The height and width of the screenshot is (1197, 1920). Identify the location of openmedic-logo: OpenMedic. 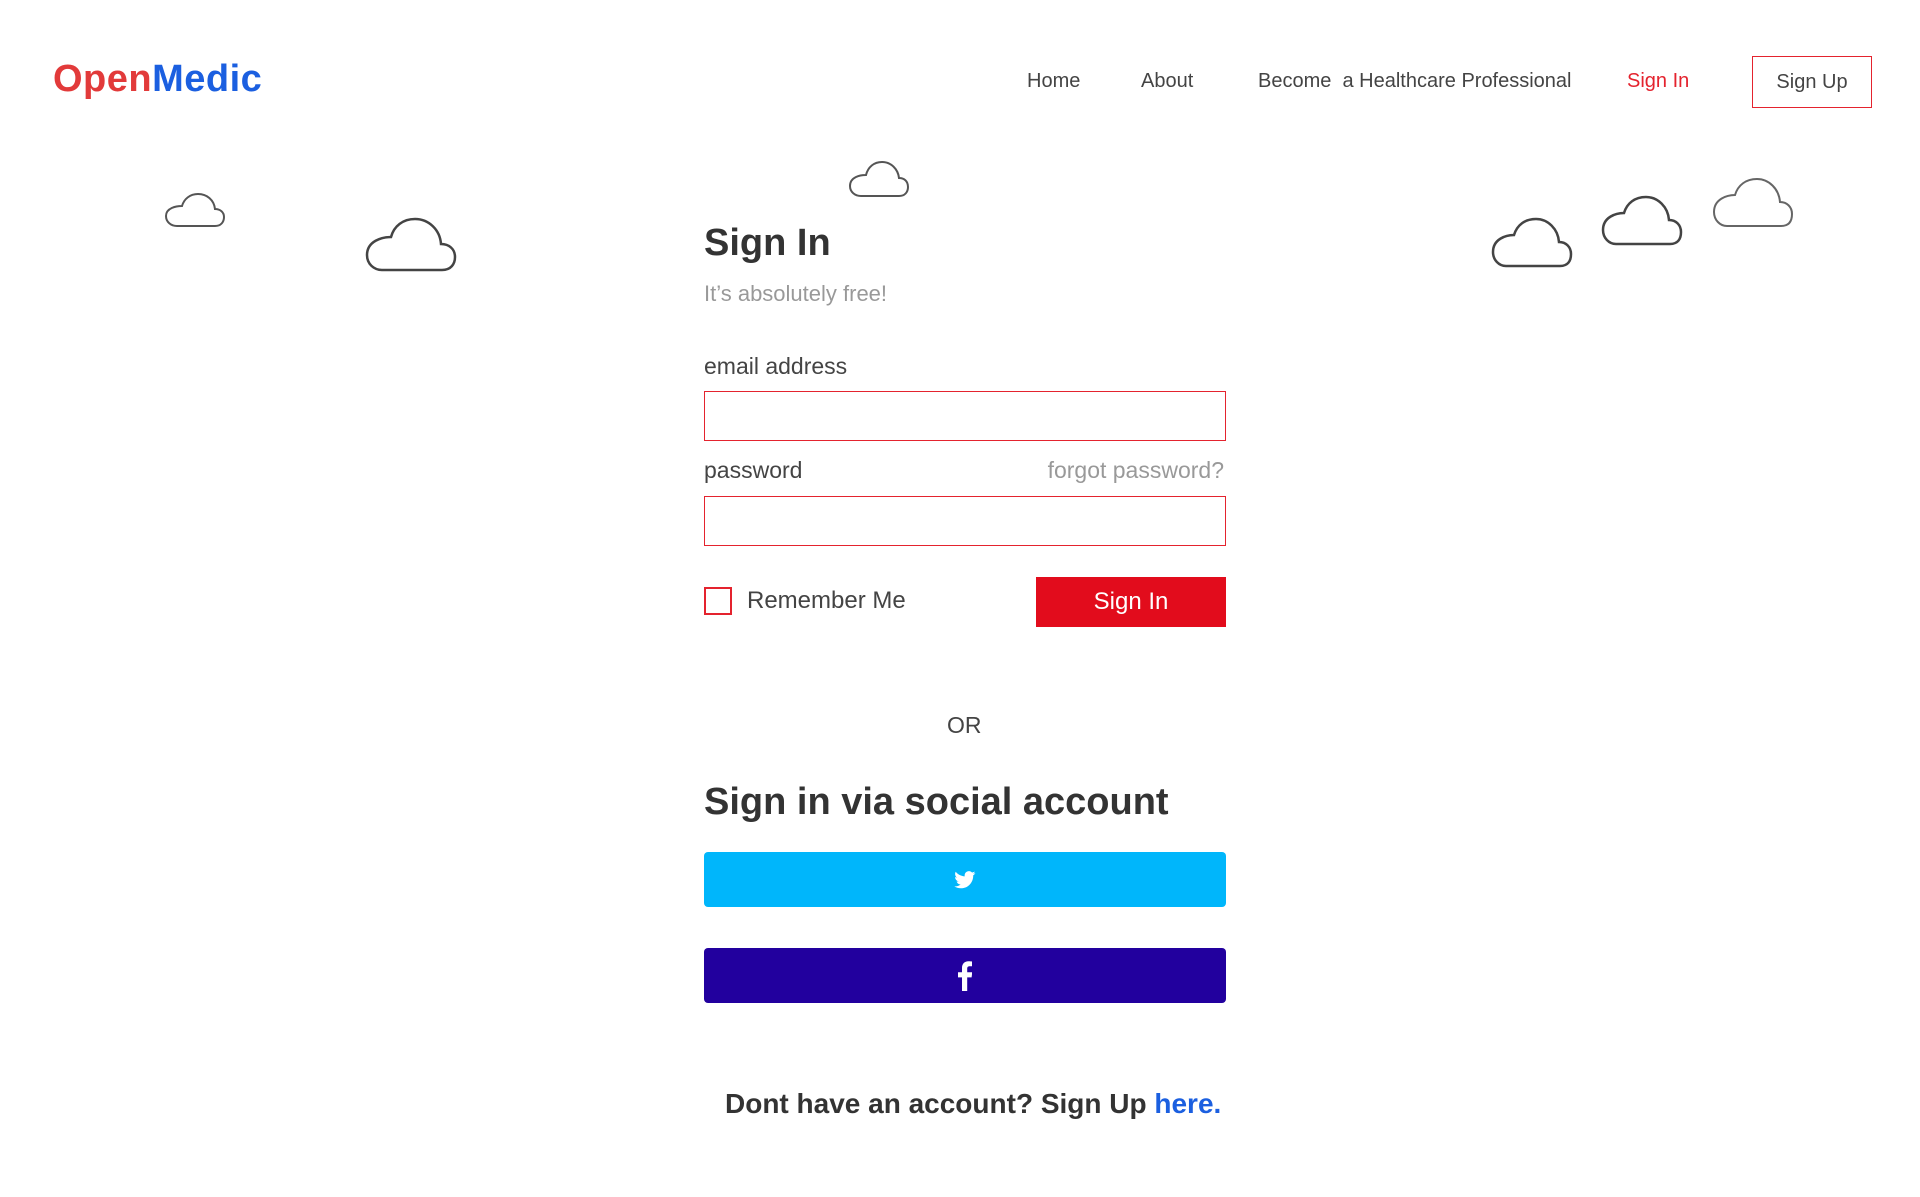
(157, 79).